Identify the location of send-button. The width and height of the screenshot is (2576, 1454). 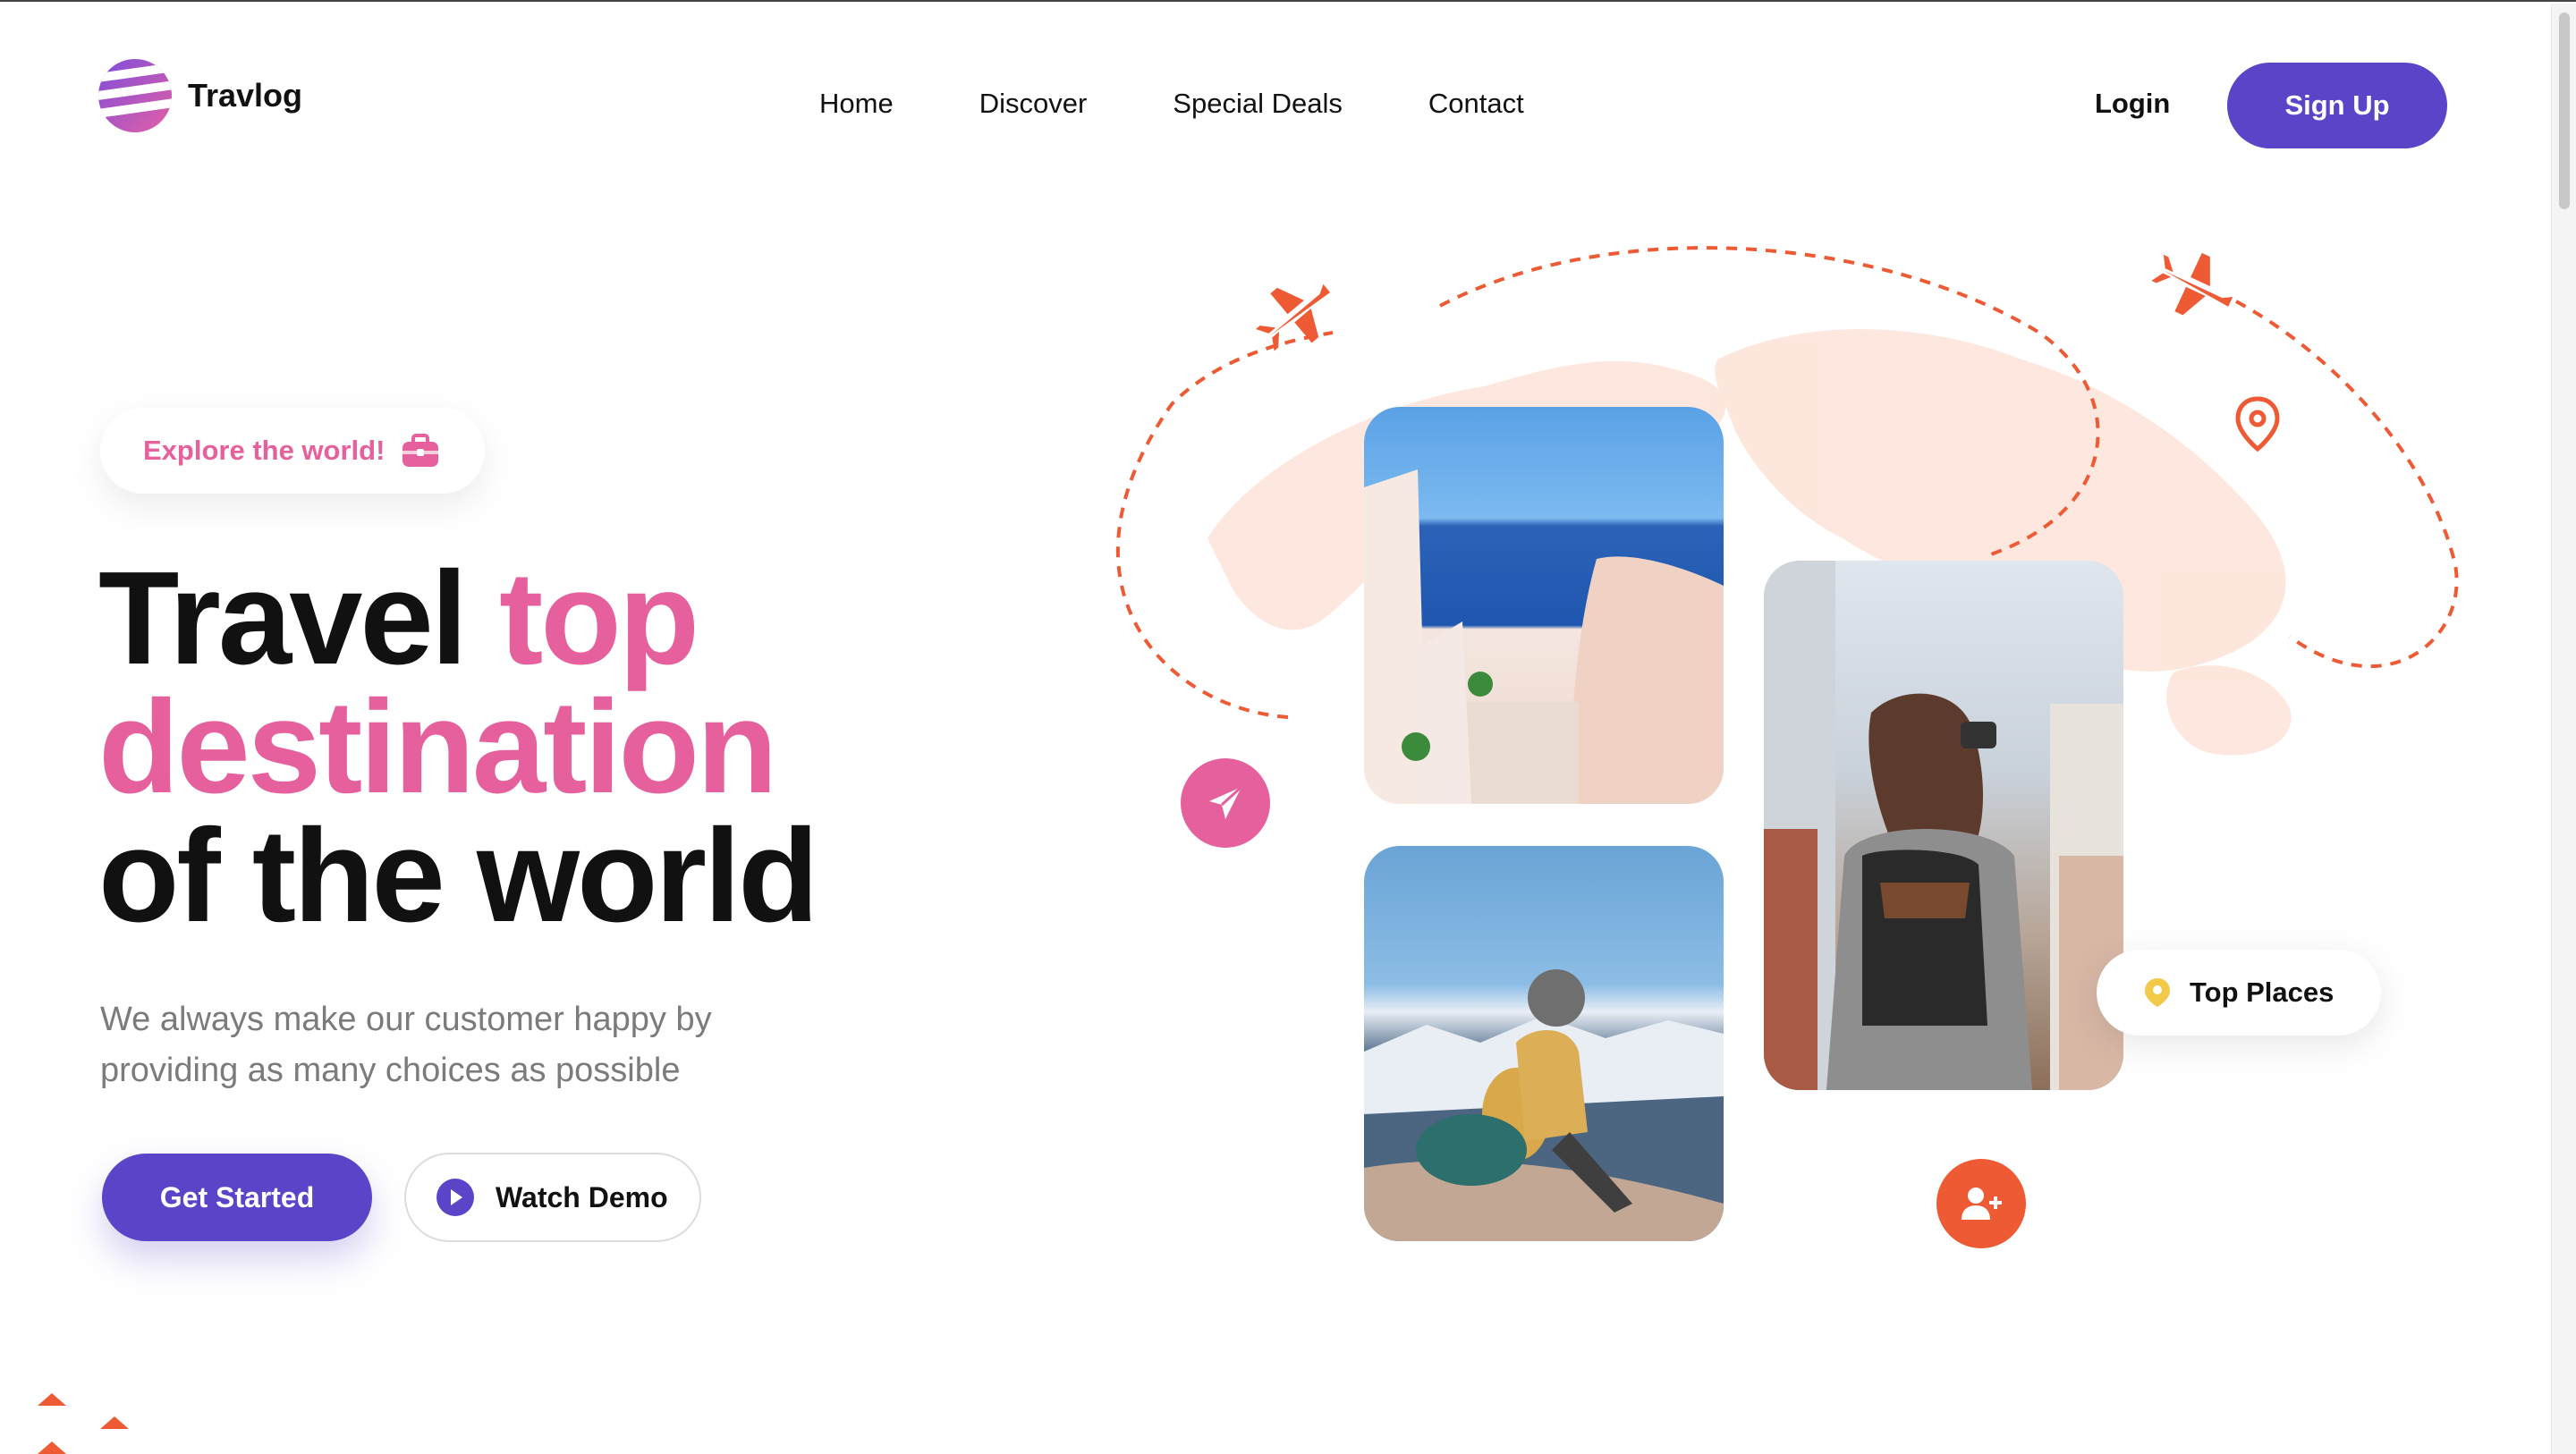
(1225, 803).